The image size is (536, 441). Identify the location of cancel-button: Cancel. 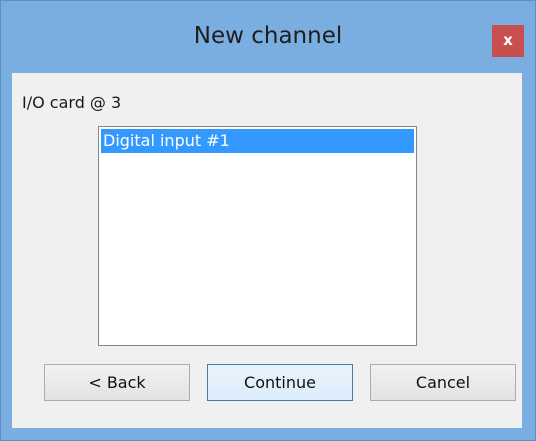
(443, 382).